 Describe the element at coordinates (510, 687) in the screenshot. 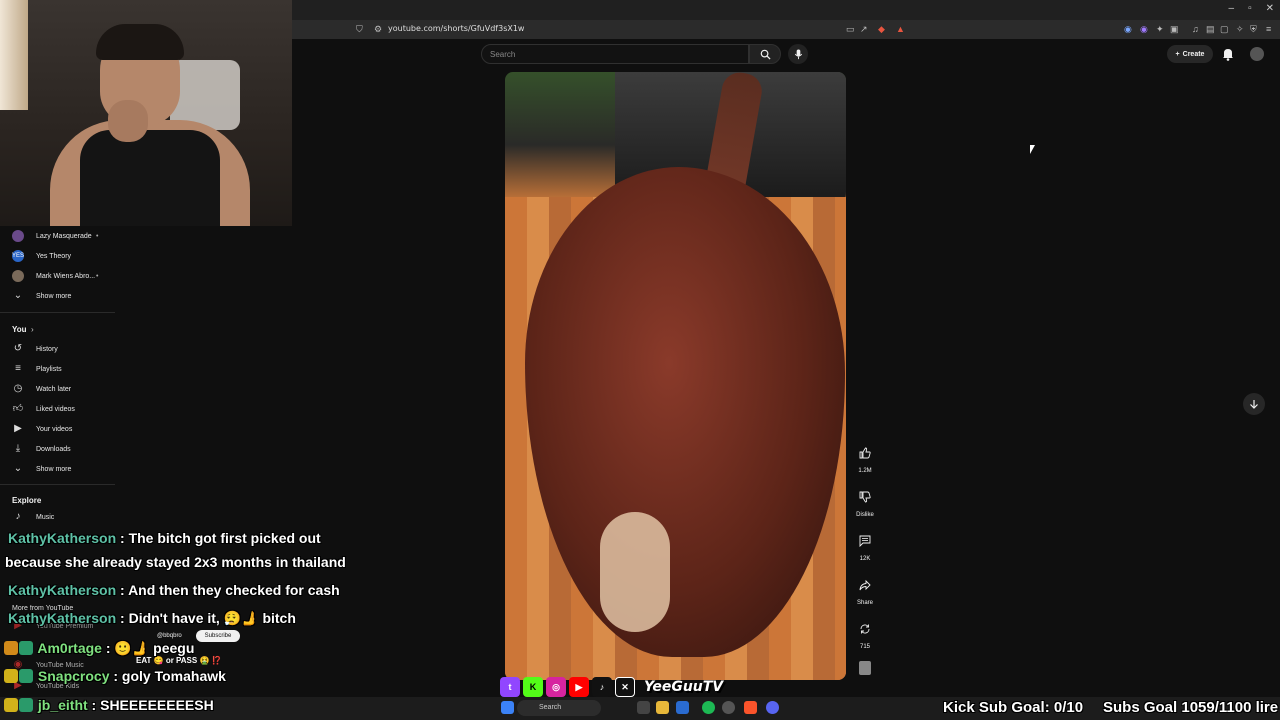

I see `twitch-icon: t` at that location.